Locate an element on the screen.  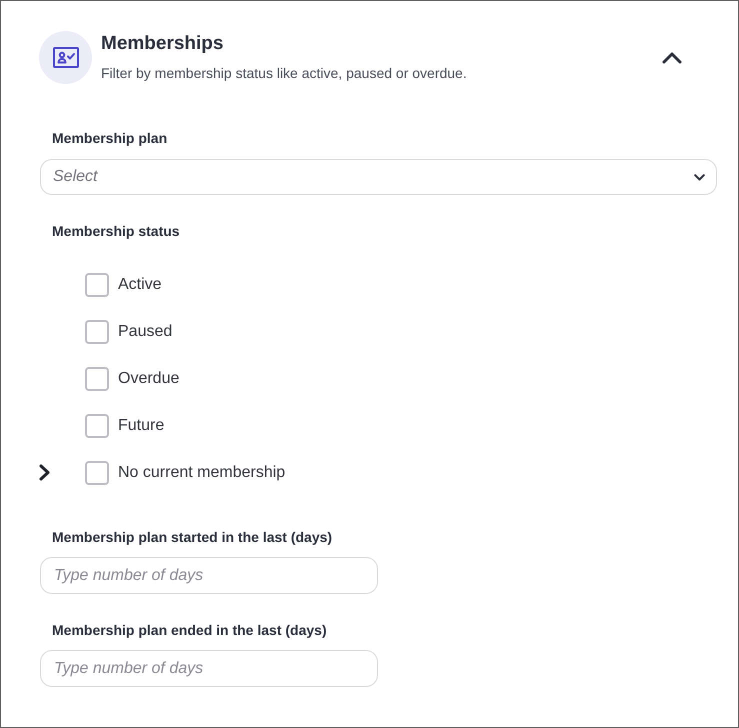
collapse-button is located at coordinates (672, 57).